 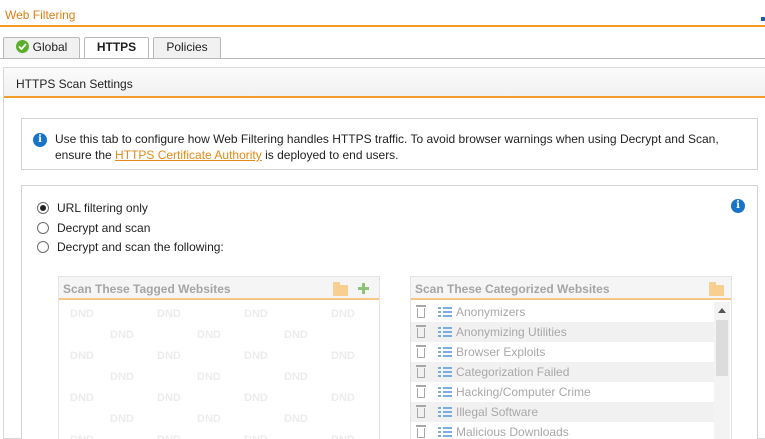 I want to click on tab-policies-label: Policies, so click(x=187, y=47).